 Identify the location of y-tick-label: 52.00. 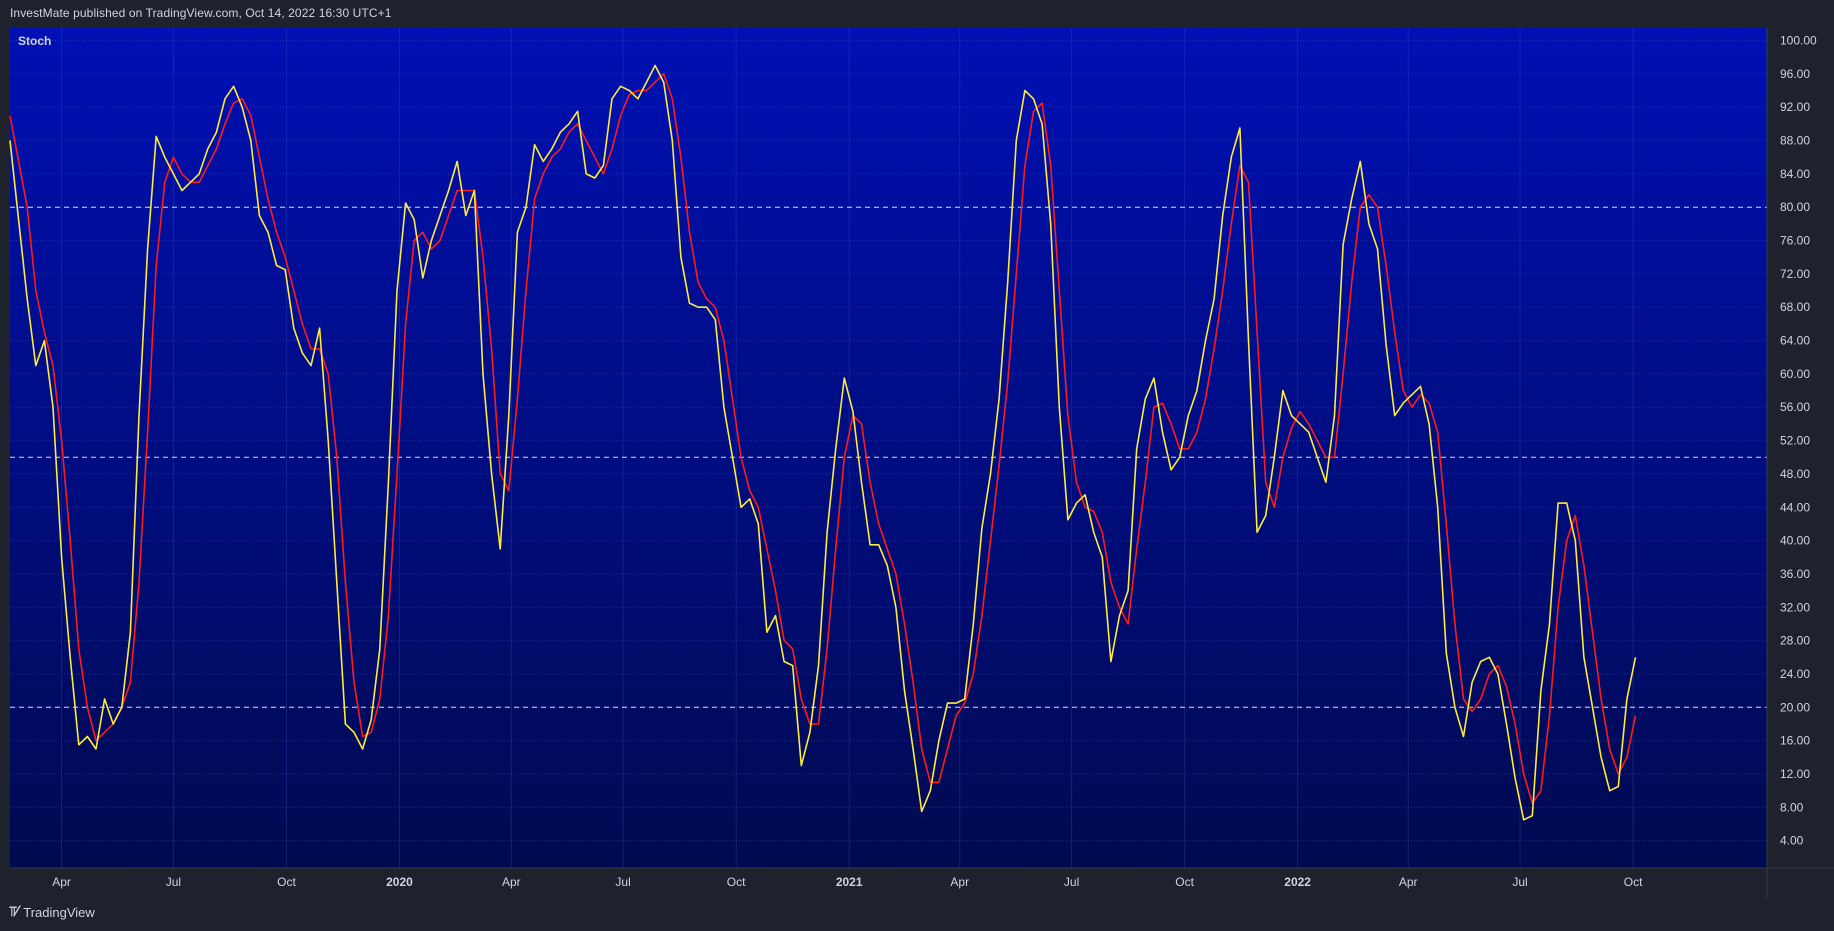
(1795, 441).